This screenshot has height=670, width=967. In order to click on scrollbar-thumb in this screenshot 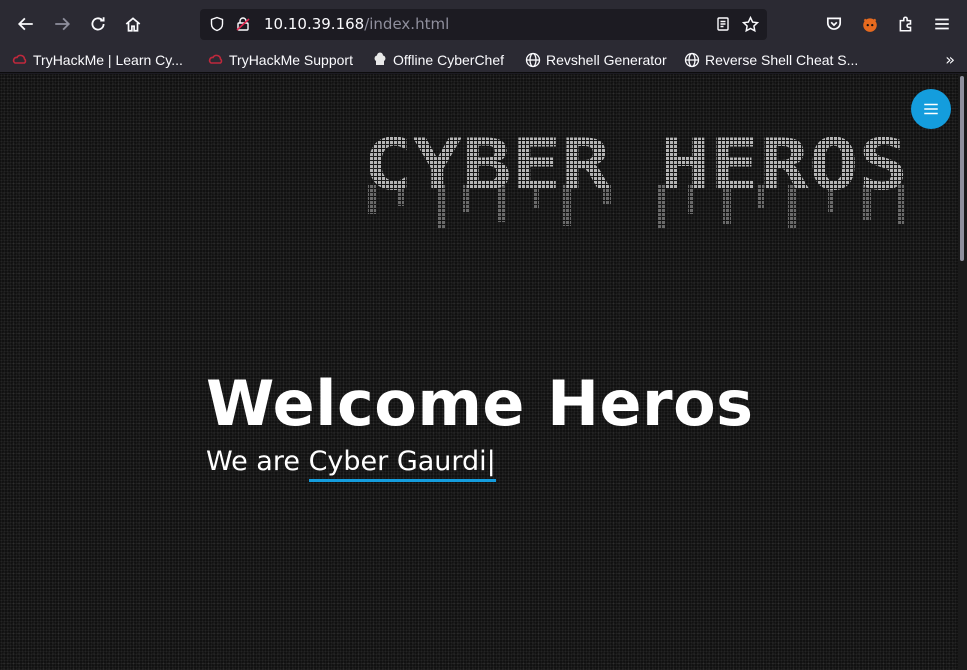, I will do `click(962, 168)`.